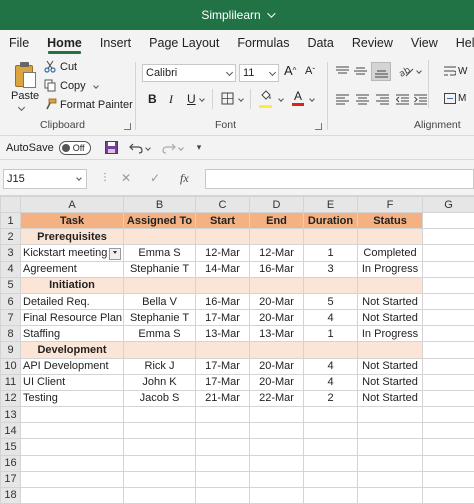  What do you see at coordinates (330, 398) in the screenshot?
I see `duration-cell: 2` at bounding box center [330, 398].